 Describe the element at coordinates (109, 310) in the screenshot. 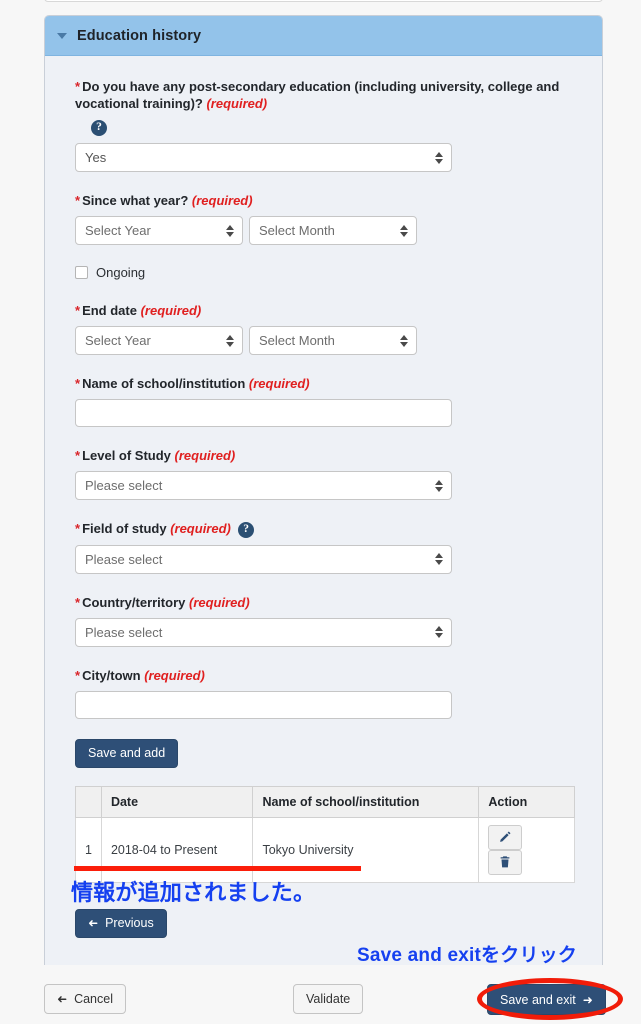

I see `label-text: End date` at that location.